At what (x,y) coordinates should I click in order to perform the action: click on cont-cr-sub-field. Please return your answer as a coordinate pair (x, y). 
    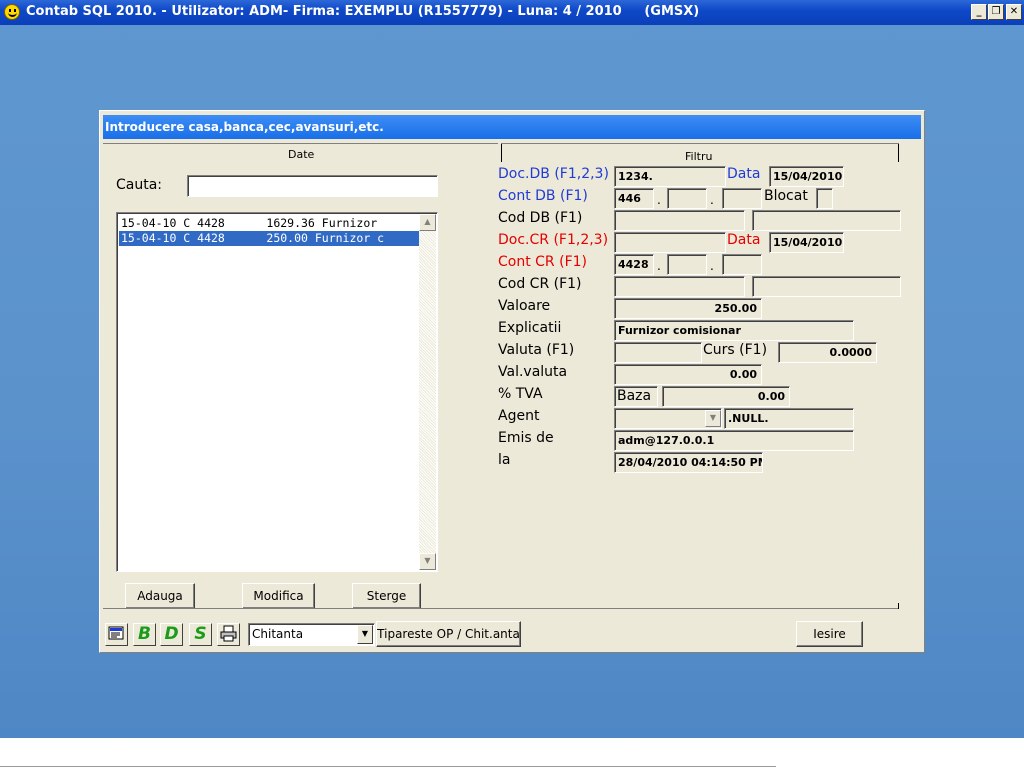
    Looking at the image, I should click on (742, 264).